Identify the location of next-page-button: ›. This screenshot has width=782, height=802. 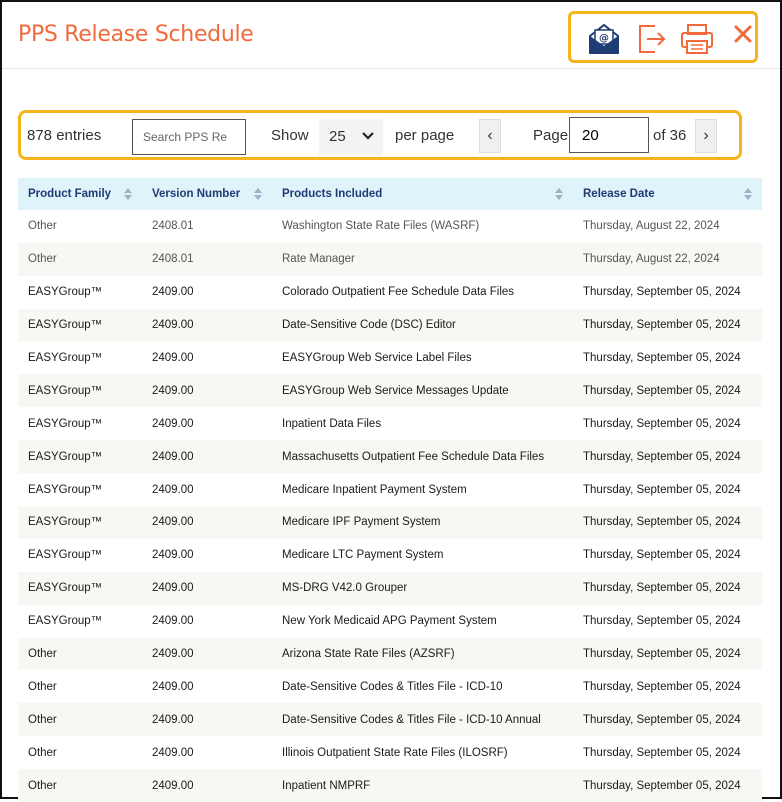
(706, 136).